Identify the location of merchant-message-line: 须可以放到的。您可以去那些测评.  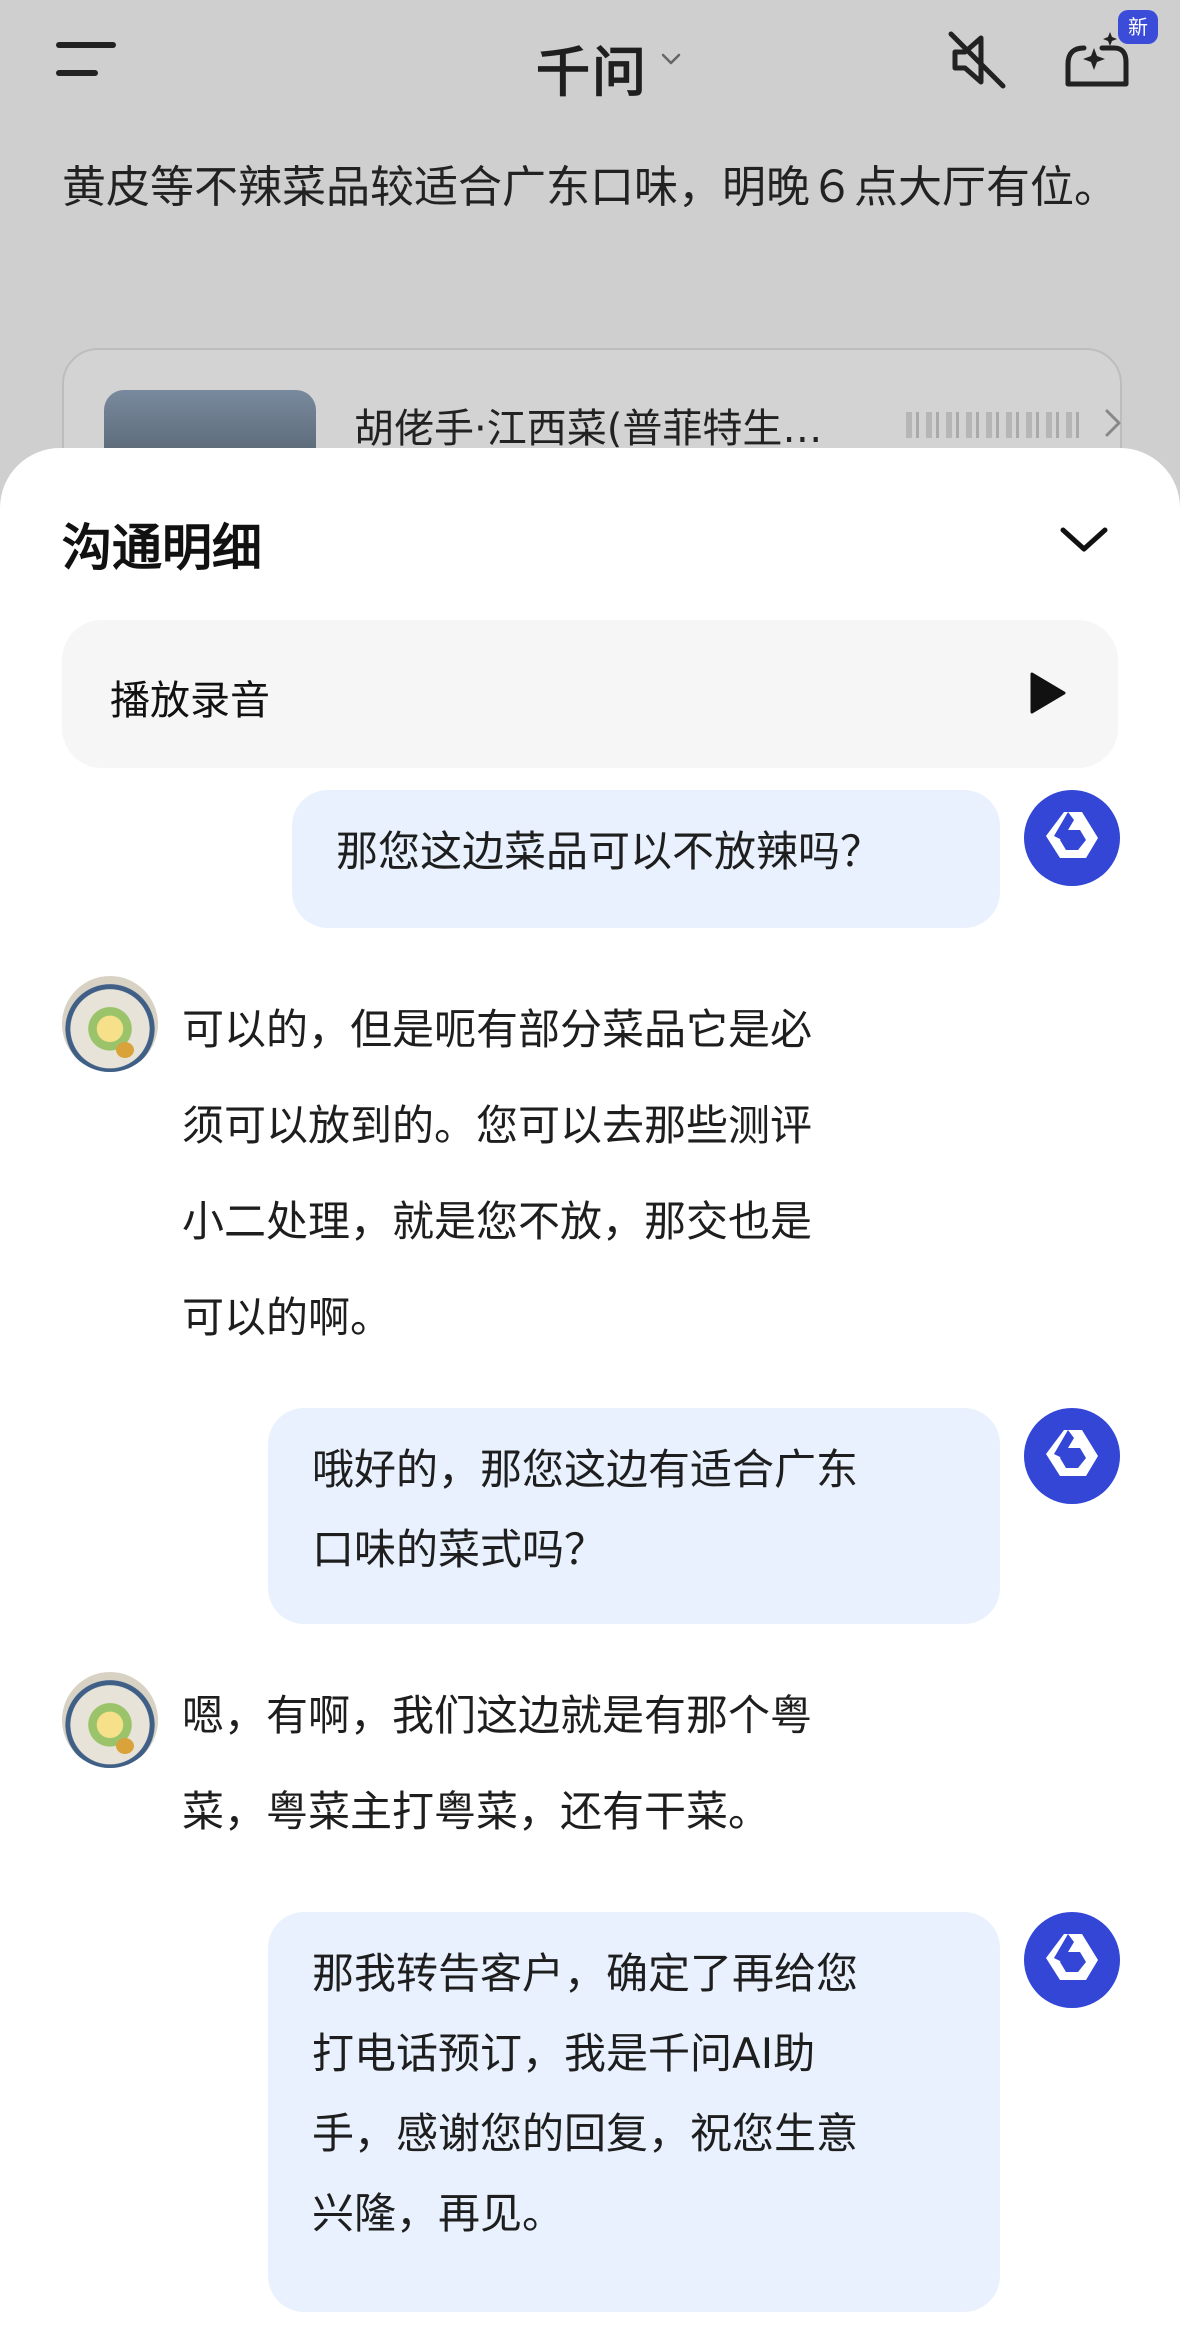
(497, 1125).